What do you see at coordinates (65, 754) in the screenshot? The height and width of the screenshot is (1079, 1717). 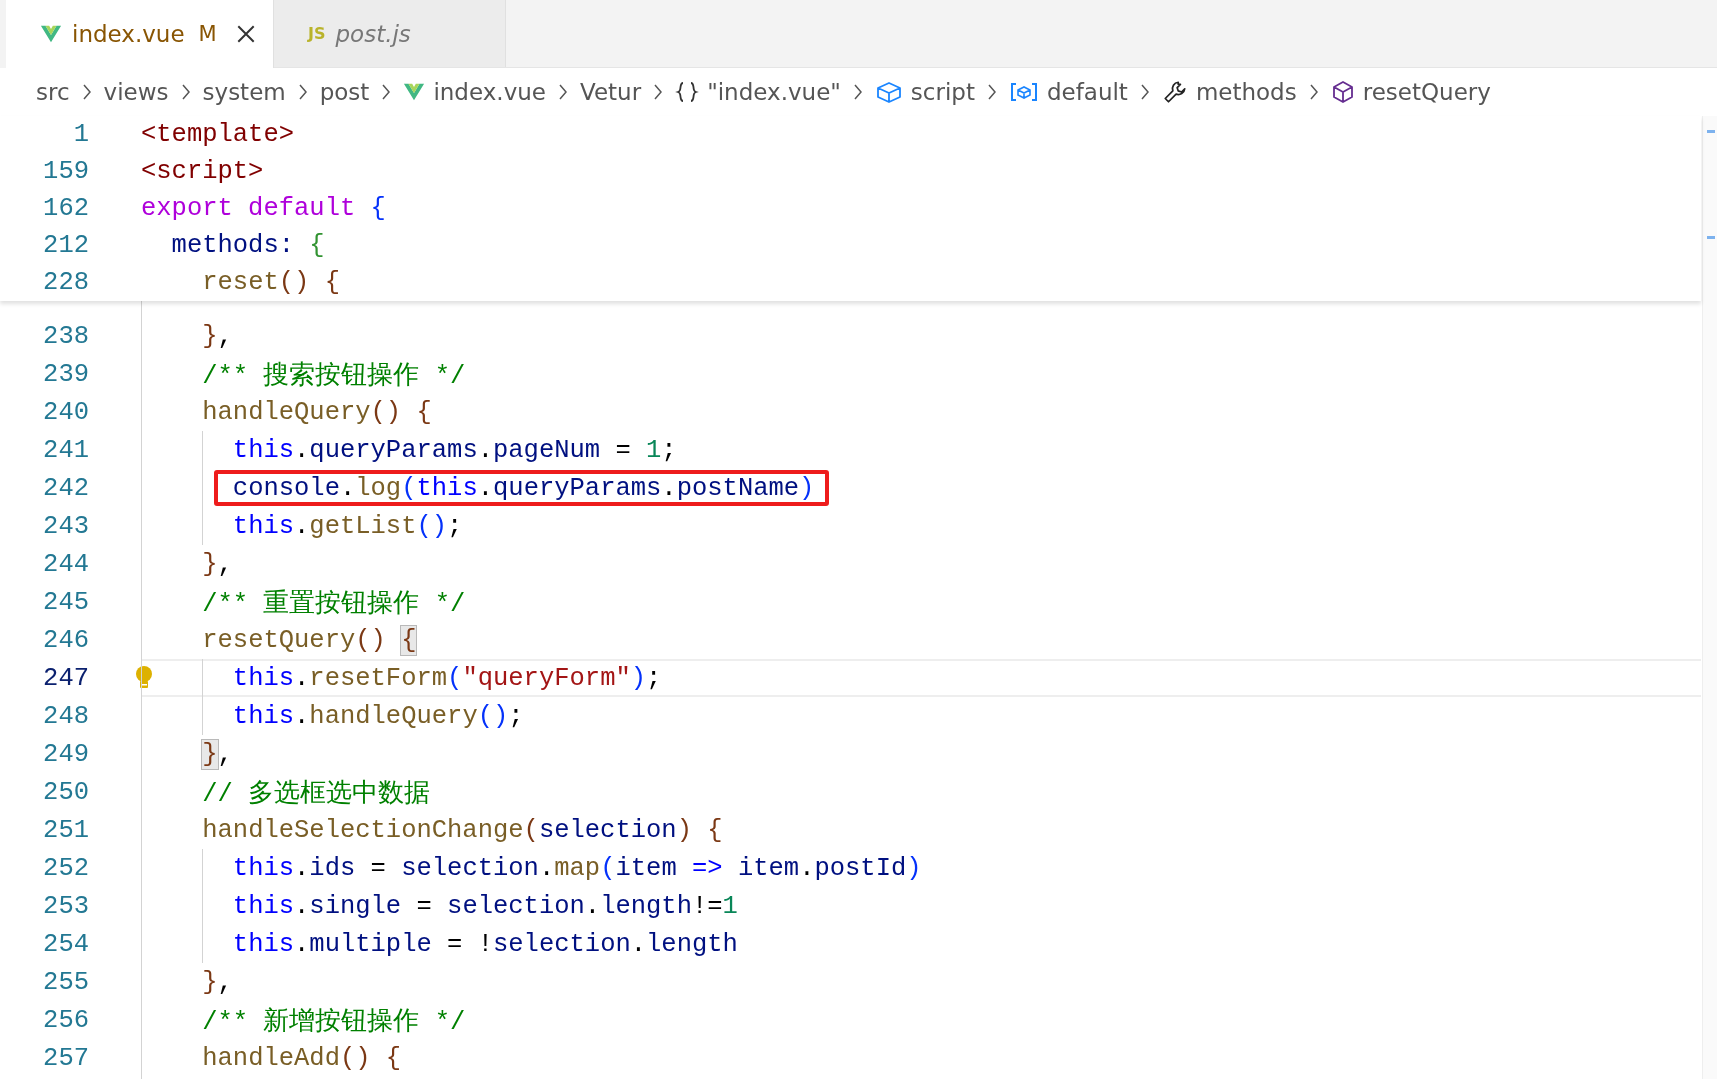 I see `line-number: 249` at bounding box center [65, 754].